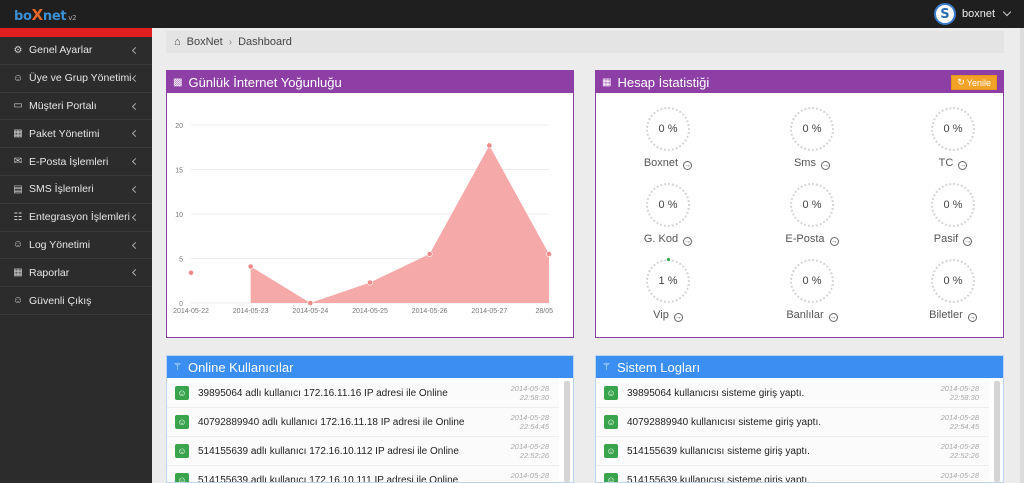 The height and width of the screenshot is (483, 1024). I want to click on online-users-scrollbar, so click(567, 431).